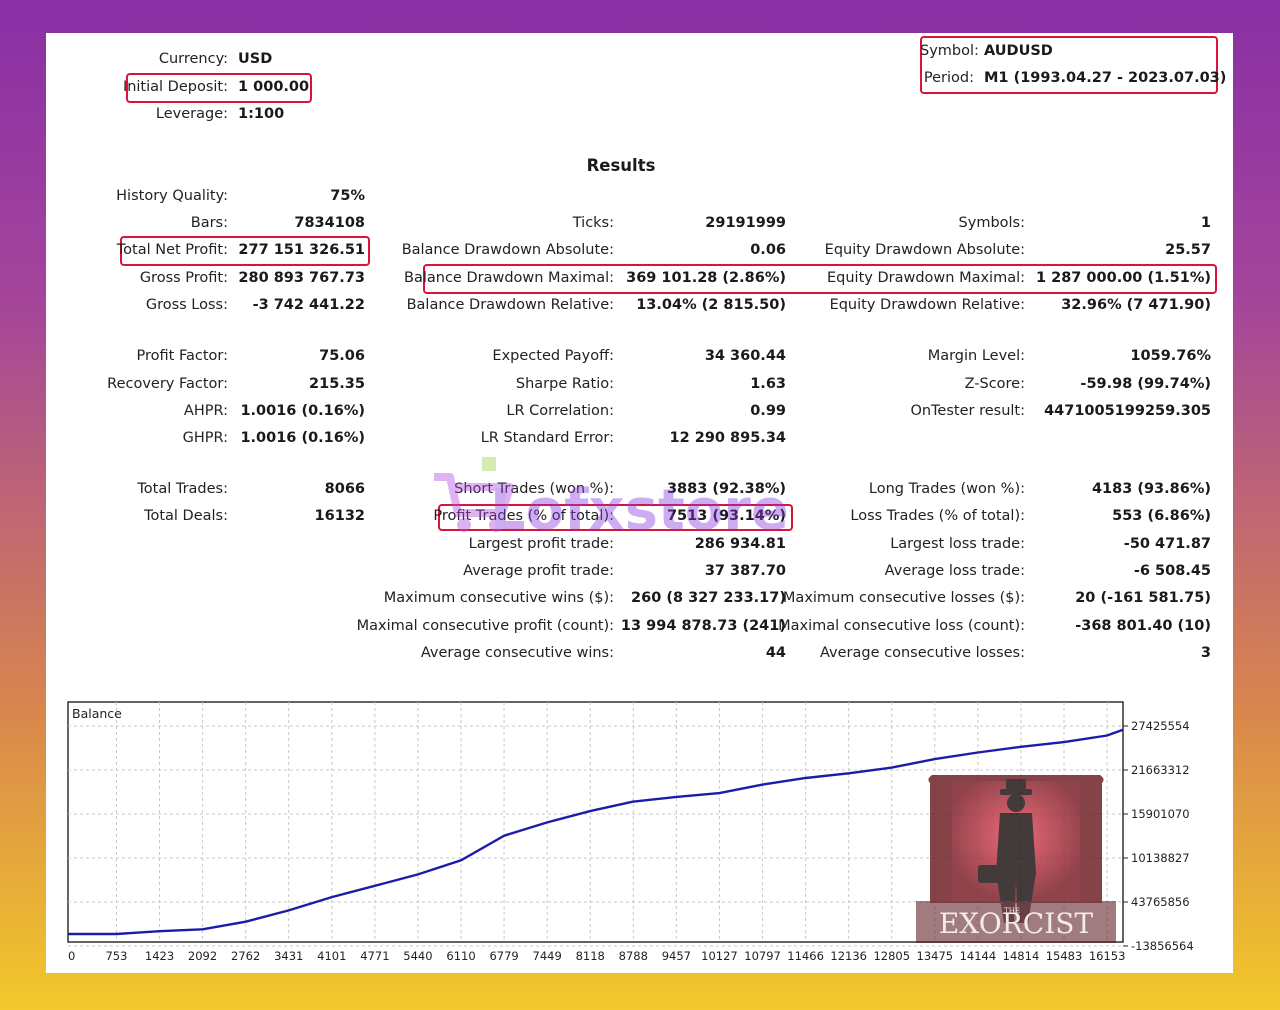 The width and height of the screenshot is (1280, 1010). Describe the element at coordinates (1205, 223) in the screenshot. I see `stat-value: 1` at that location.